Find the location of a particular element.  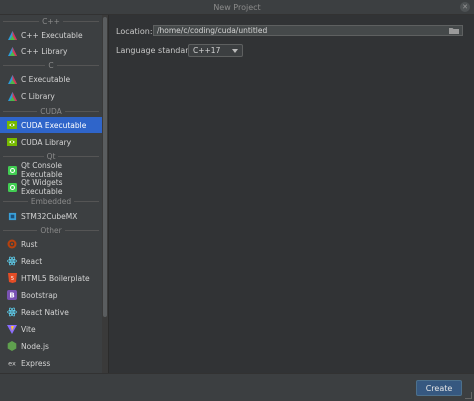

sidebar-item-nodejs: Node.js is located at coordinates (51, 346).